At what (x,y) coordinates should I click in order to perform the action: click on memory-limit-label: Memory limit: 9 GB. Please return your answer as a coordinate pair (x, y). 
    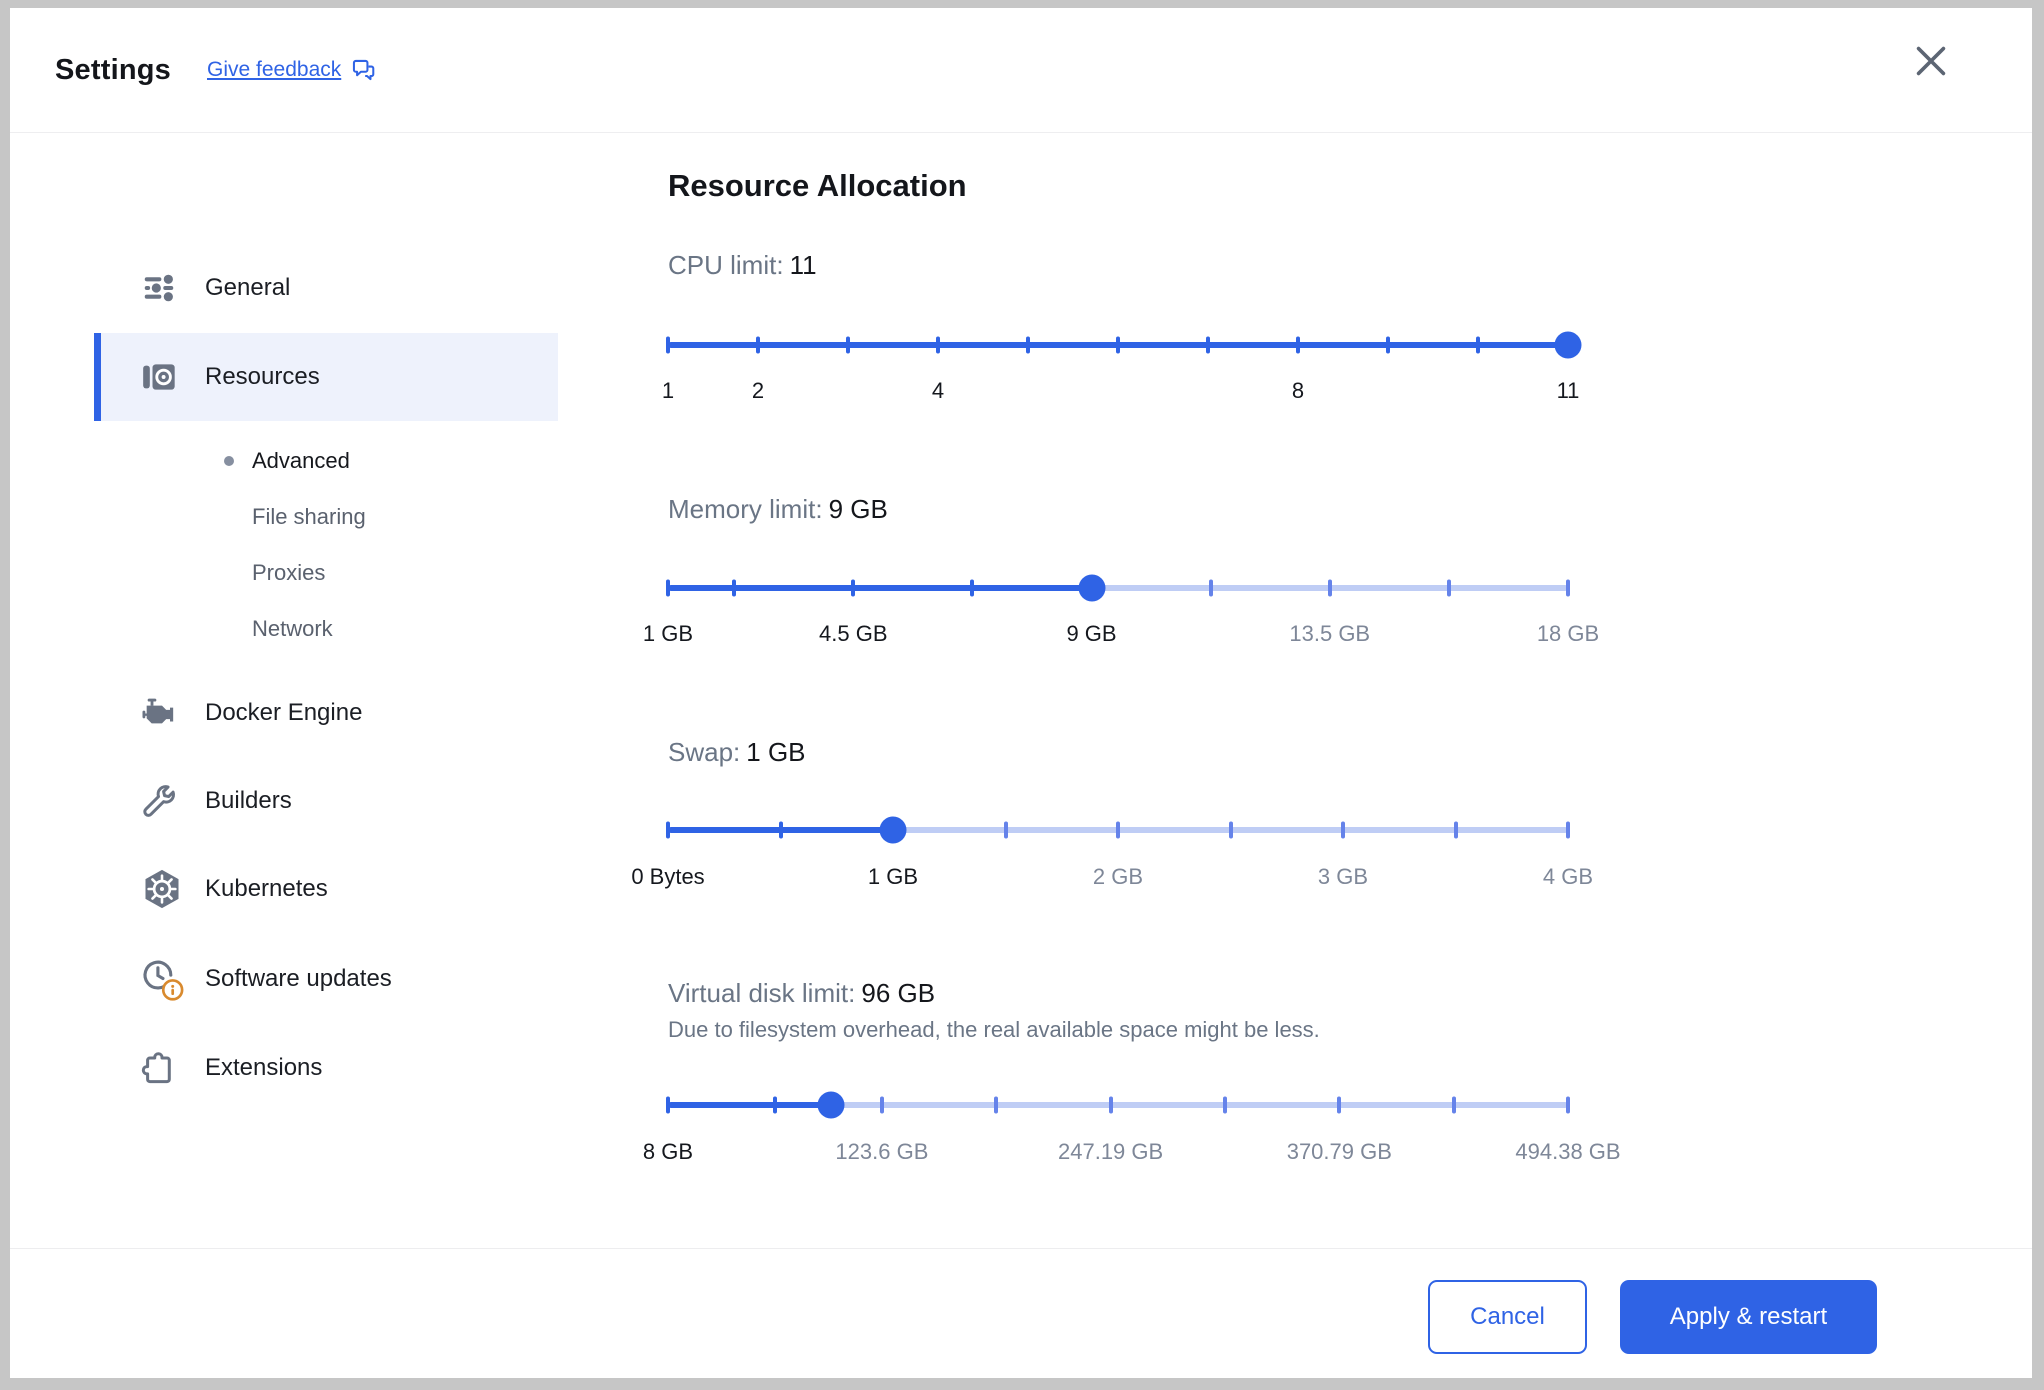
    Looking at the image, I should click on (778, 509).